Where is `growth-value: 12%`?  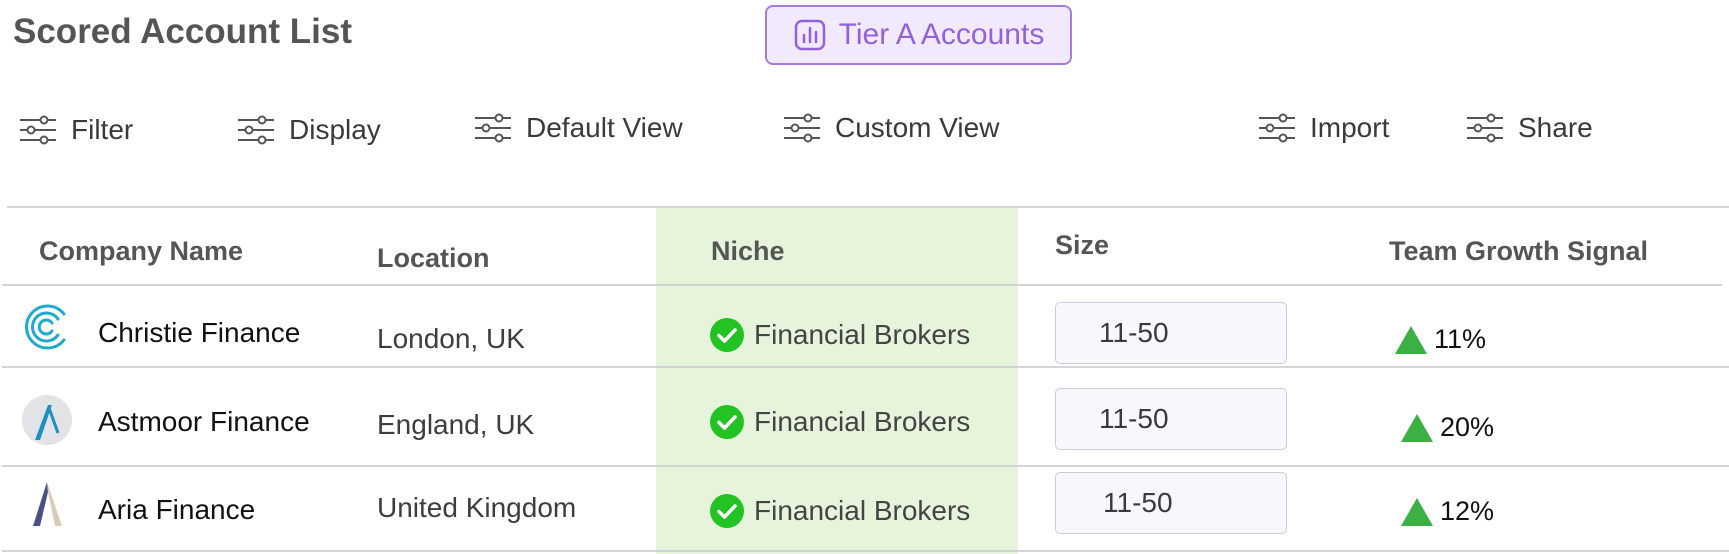
growth-value: 12% is located at coordinates (1467, 511).